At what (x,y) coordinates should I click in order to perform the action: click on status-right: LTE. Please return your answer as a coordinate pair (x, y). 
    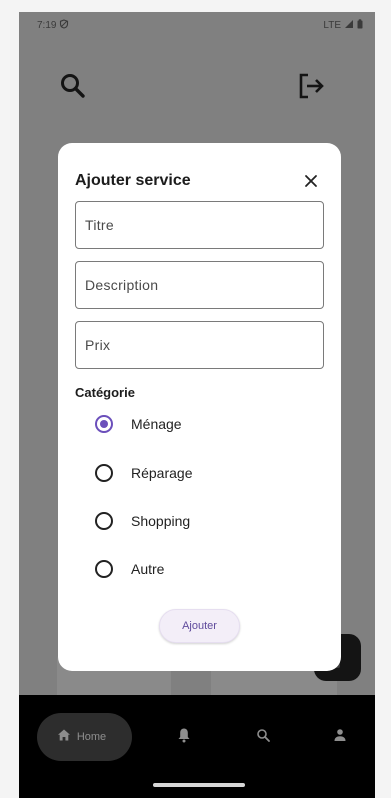
    Looking at the image, I should click on (343, 25).